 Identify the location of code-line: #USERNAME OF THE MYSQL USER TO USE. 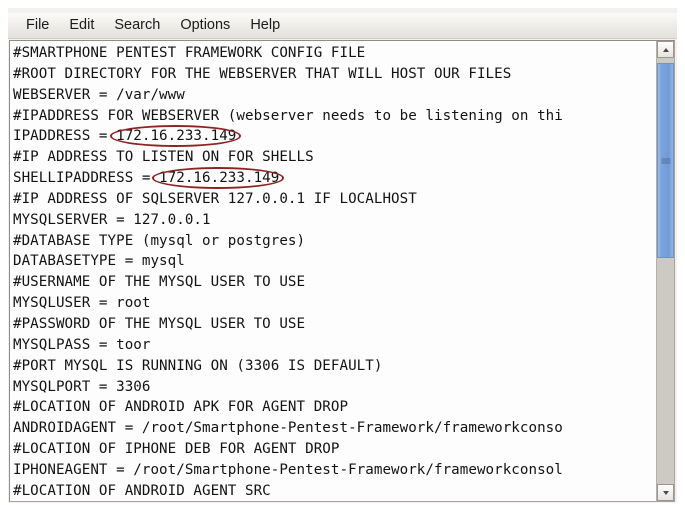
(159, 282).